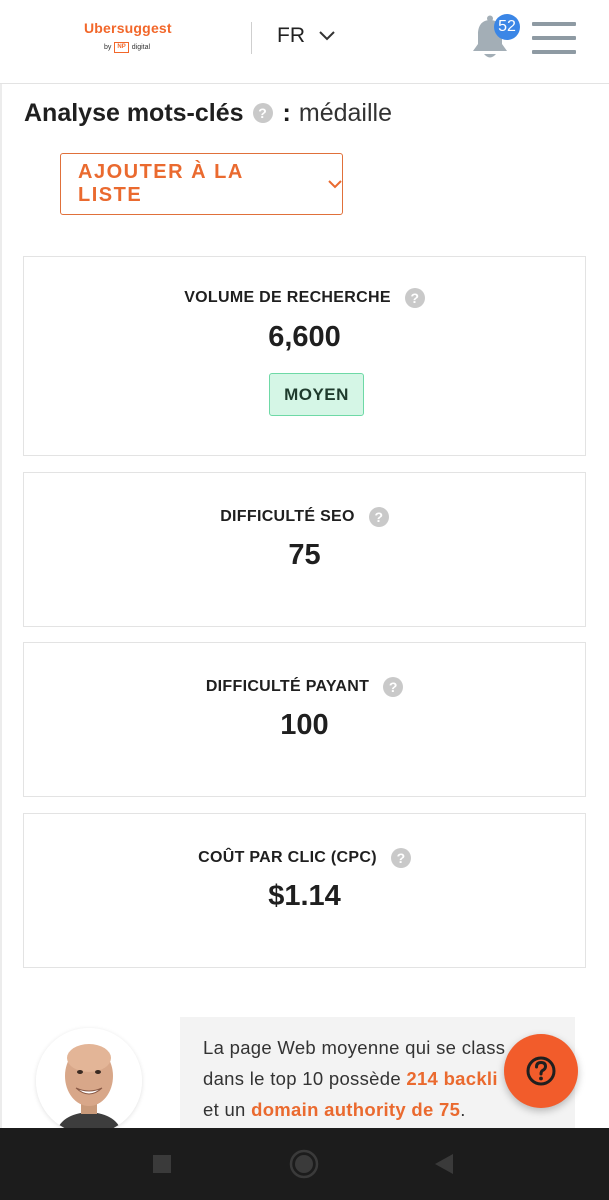 The height and width of the screenshot is (1200, 609). What do you see at coordinates (251, 38) in the screenshot?
I see `header-divider` at bounding box center [251, 38].